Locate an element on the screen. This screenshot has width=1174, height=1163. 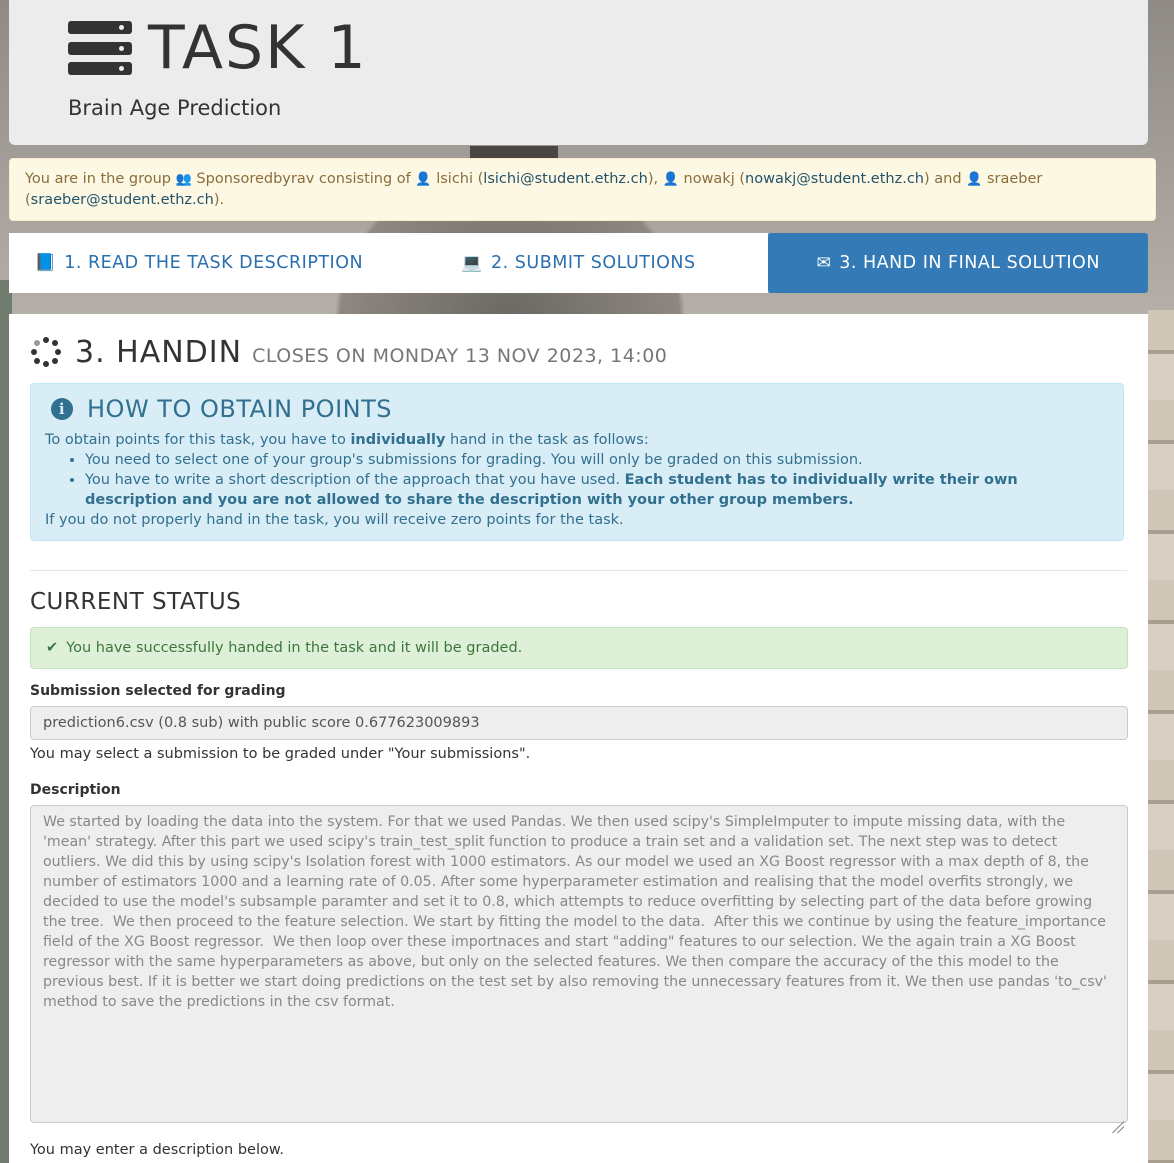
handin-closes: CLOSES ON MONDAY 13 NOV 2023, 14:00 is located at coordinates (460, 356).